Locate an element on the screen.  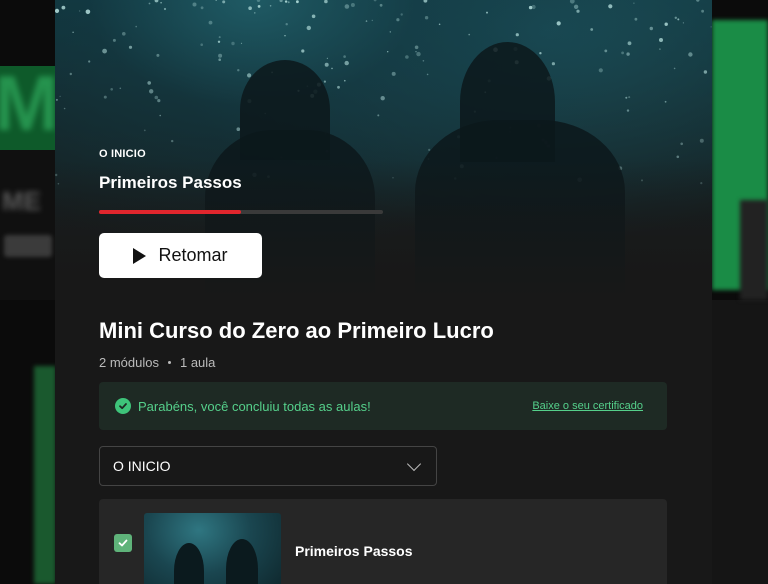
background-card is located at coordinates (45, 475).